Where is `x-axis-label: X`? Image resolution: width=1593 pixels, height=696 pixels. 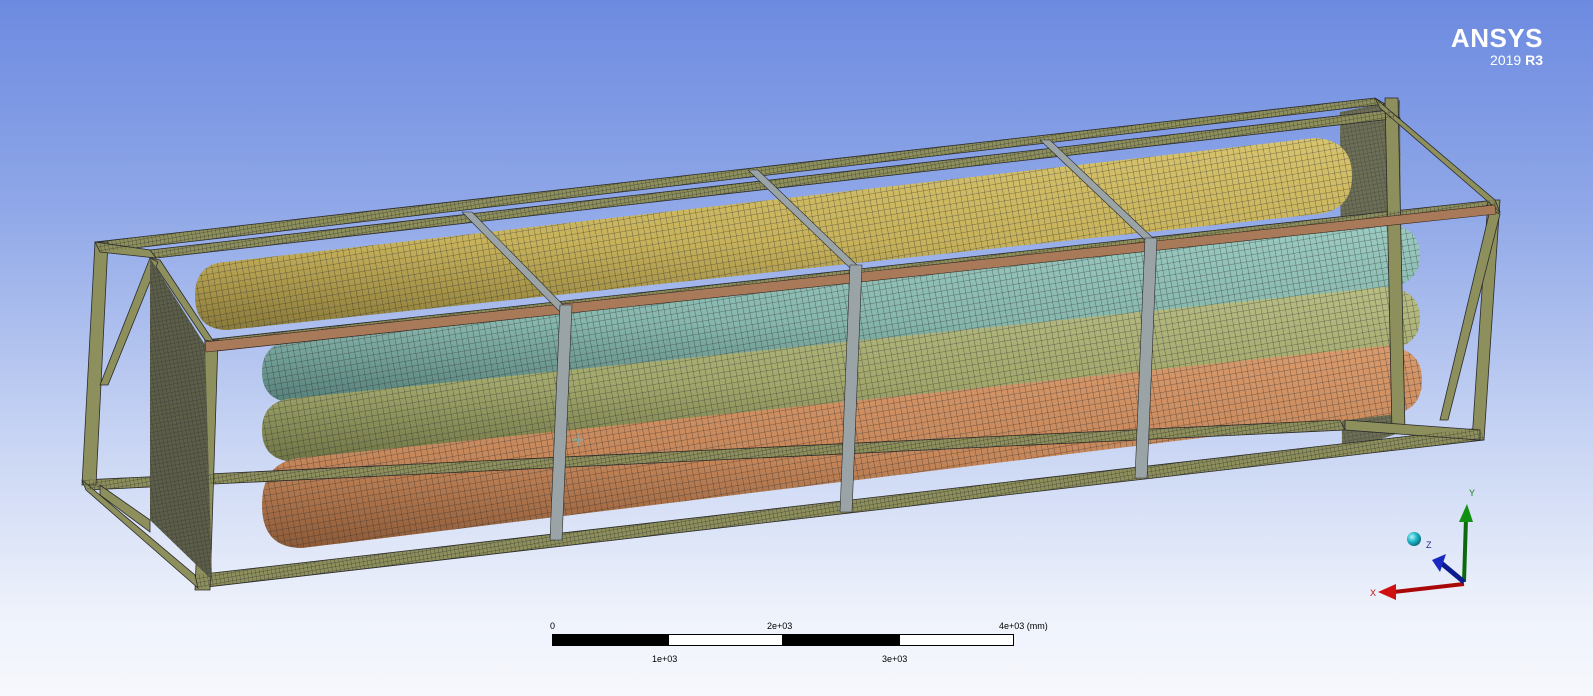 x-axis-label: X is located at coordinates (1373, 593).